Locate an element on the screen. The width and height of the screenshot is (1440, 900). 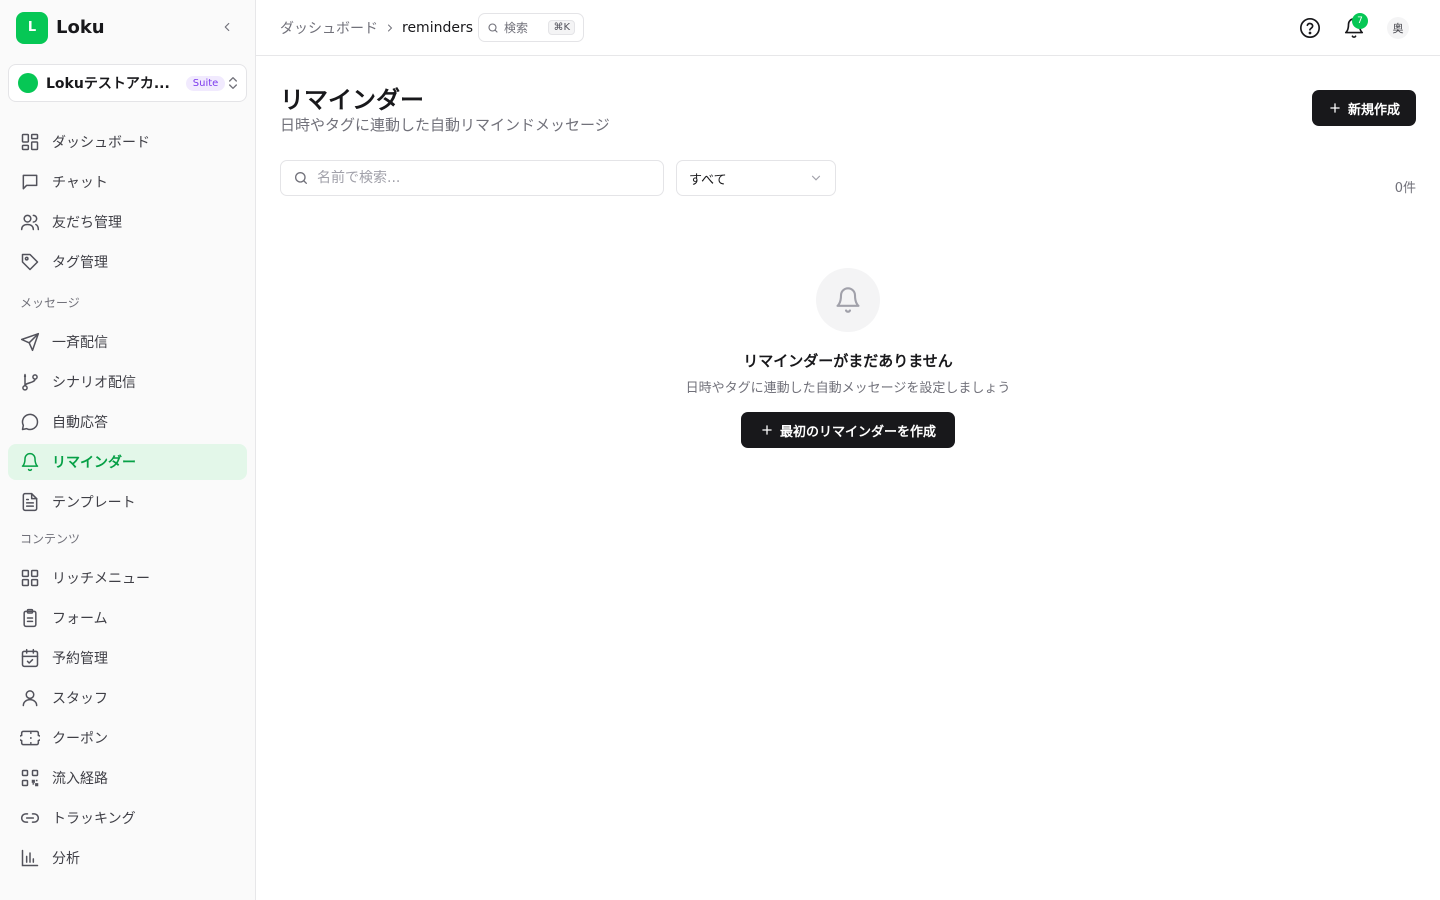
sidebar-item-label: フォーム is located at coordinates (80, 619).